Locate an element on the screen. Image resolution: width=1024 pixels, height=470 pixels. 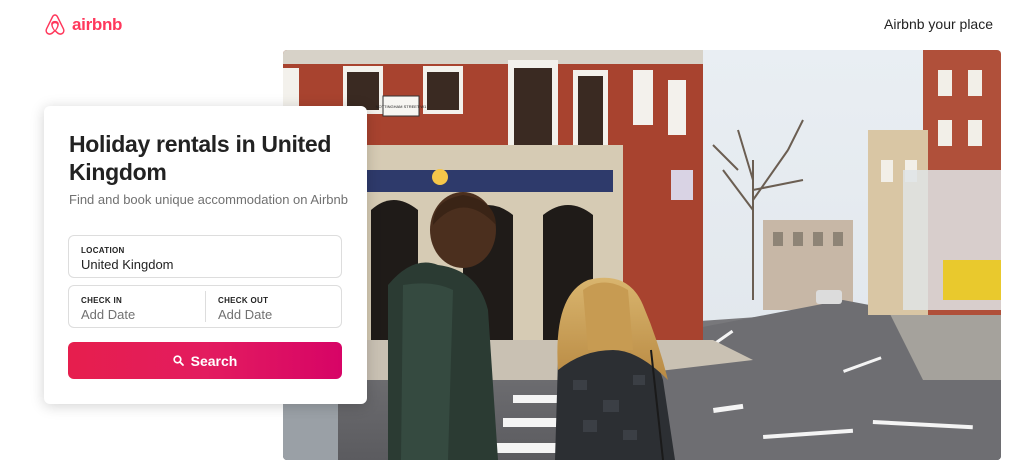
check-in-placeholder: Add Date is located at coordinates (108, 314).